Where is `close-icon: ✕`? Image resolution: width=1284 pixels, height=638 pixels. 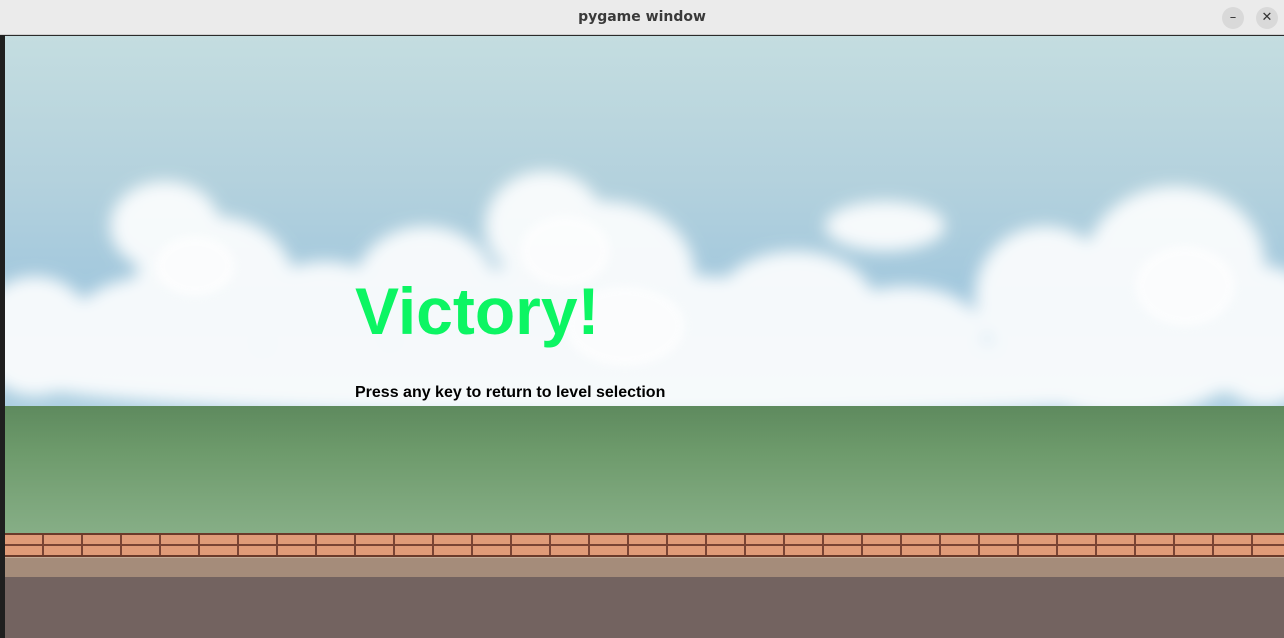
close-icon: ✕ is located at coordinates (1267, 17).